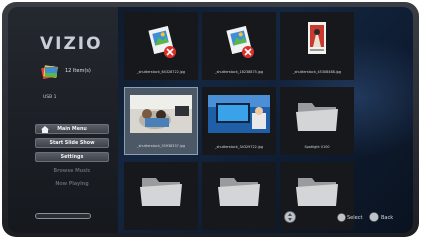 The height and width of the screenshot is (241, 423). I want to click on back-button-icon, so click(374, 217).